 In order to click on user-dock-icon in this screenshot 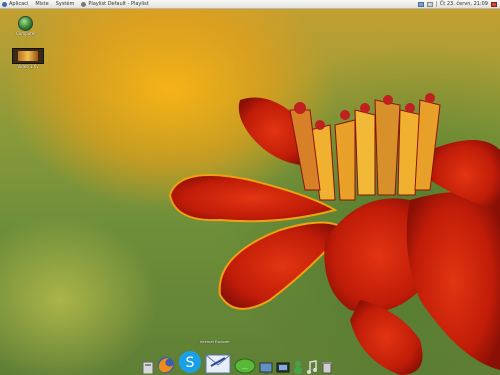, I will do `click(298, 367)`.